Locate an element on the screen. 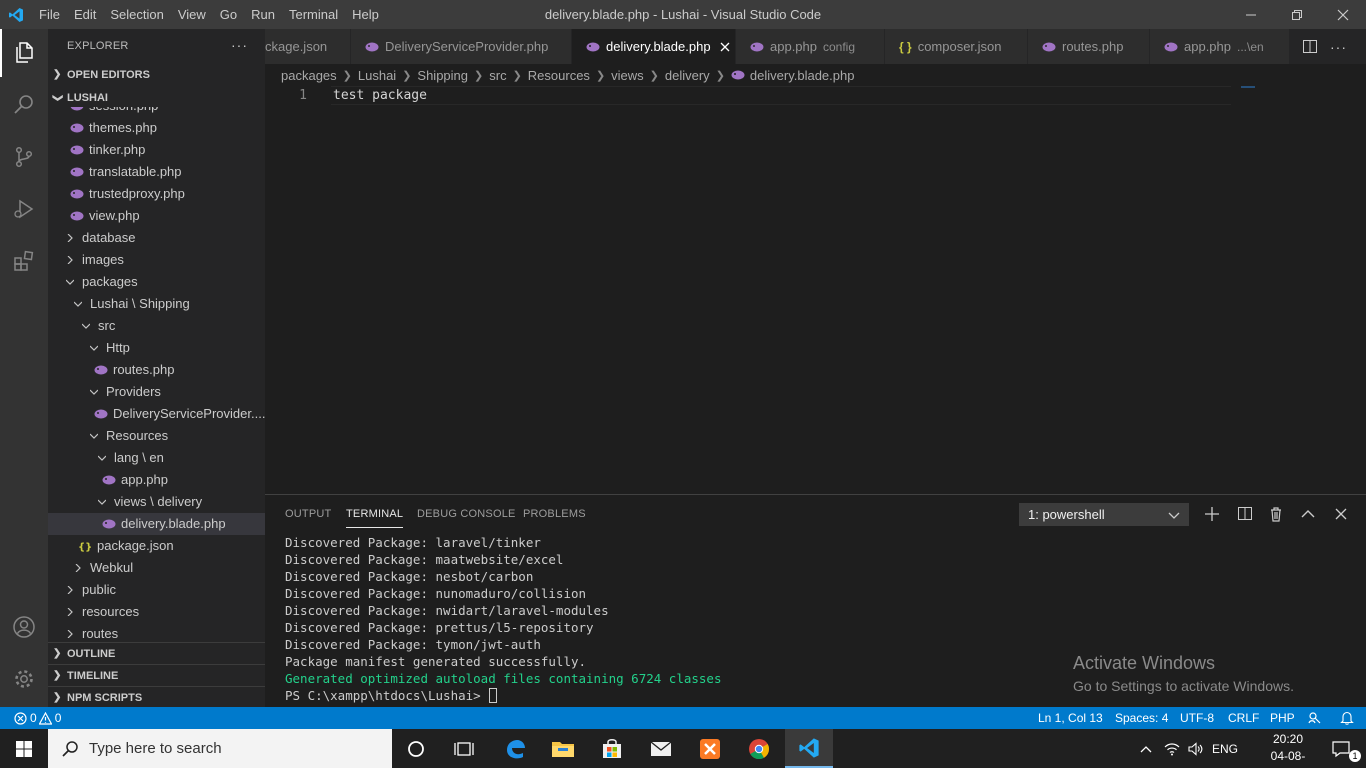 The width and height of the screenshot is (1366, 768). outline-section: ❯ OUTLINE is located at coordinates (156, 653).